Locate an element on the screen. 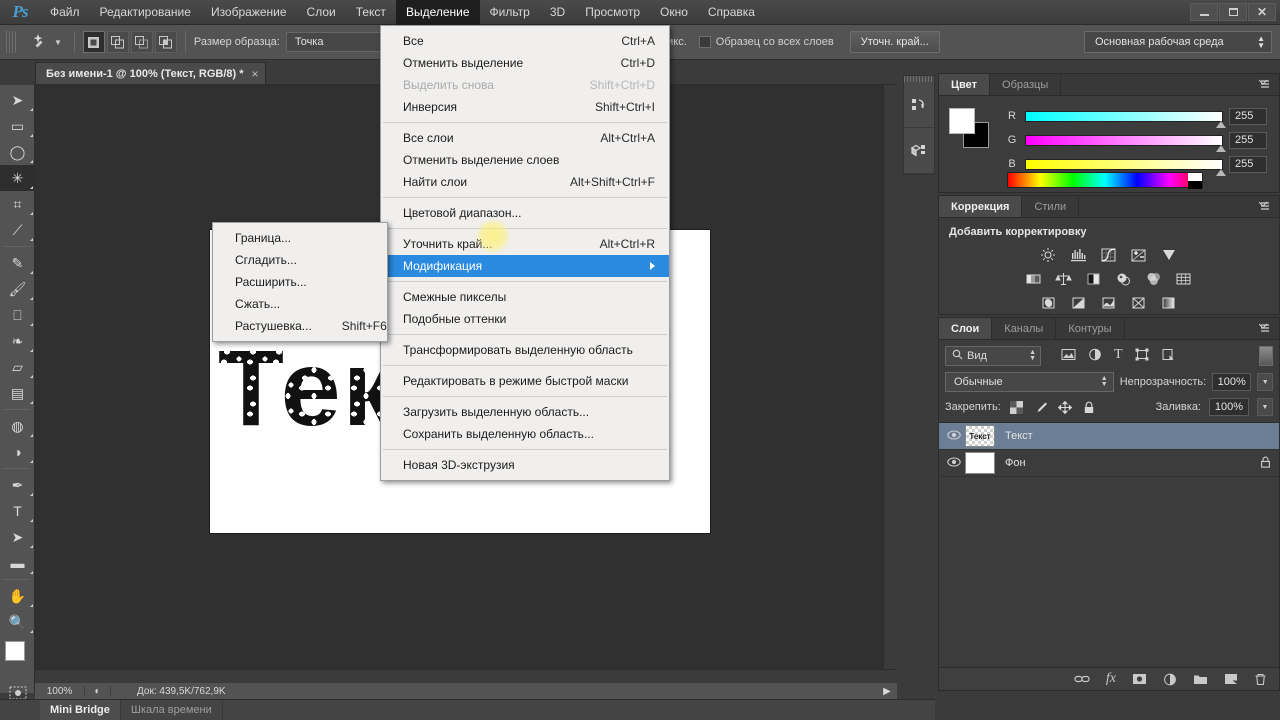 Image resolution: width=1280 pixels, height=720 pixels. menu-item-3: Слои is located at coordinates (321, 12).